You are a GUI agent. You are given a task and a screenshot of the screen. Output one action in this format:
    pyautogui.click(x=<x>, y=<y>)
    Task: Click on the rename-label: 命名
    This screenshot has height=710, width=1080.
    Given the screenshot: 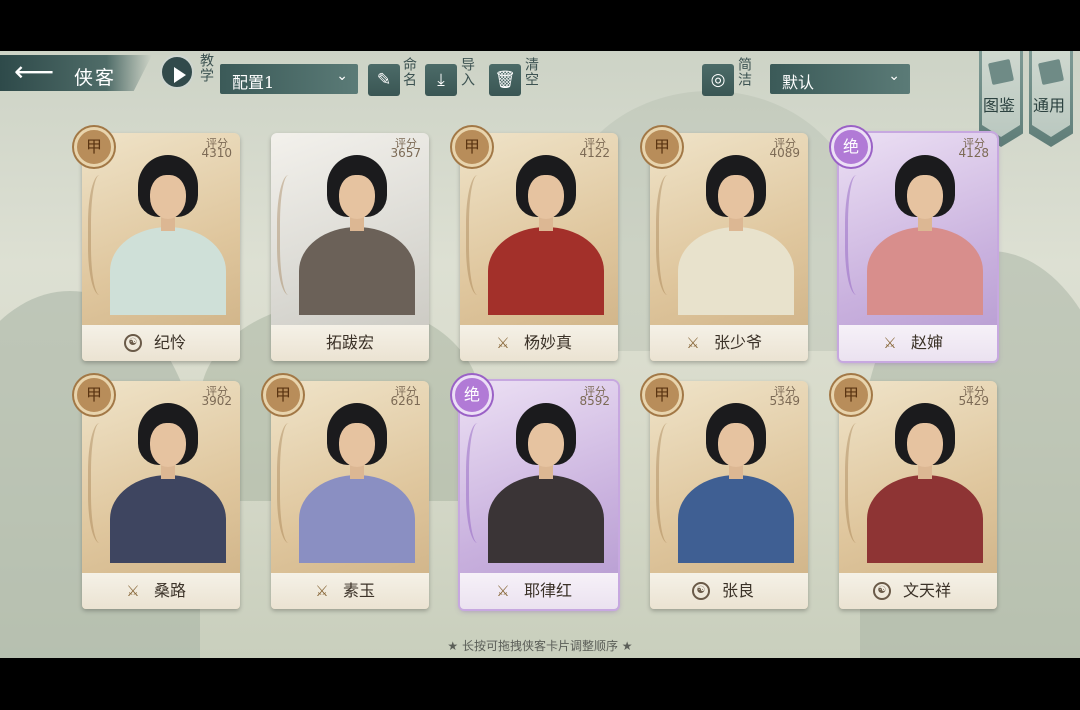 What is the action you would take?
    pyautogui.click(x=409, y=72)
    